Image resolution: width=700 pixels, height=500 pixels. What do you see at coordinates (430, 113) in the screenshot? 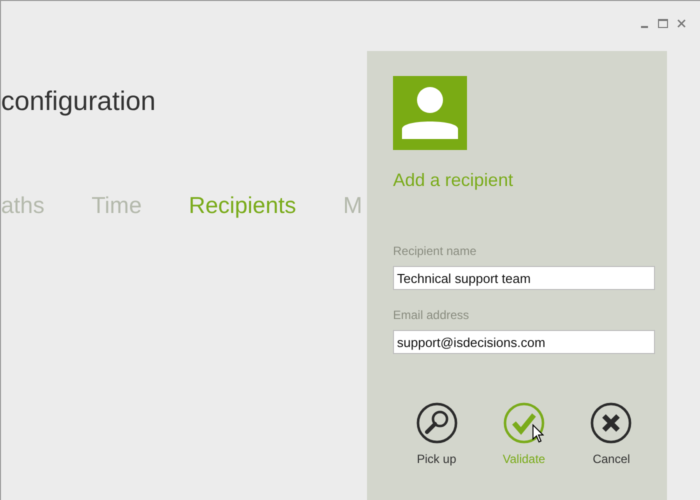
I see `person-icon` at bounding box center [430, 113].